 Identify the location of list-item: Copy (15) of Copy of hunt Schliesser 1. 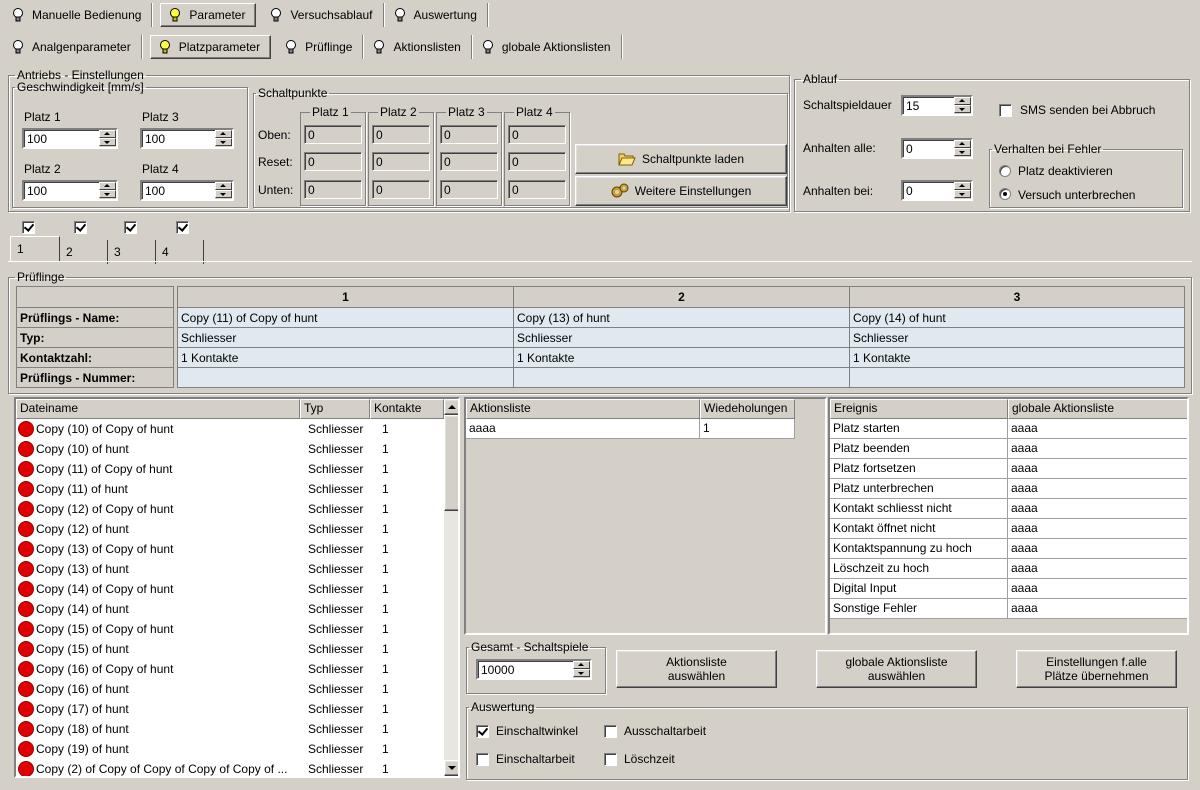
(226, 629).